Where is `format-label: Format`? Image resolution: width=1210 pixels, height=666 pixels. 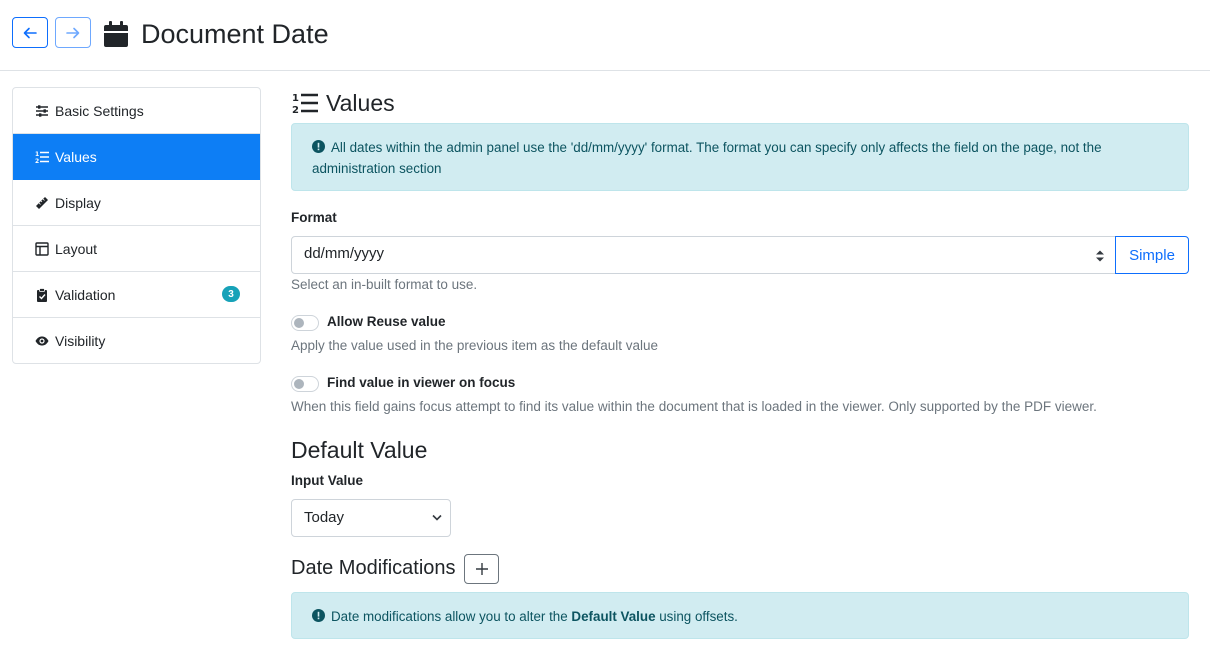 format-label: Format is located at coordinates (314, 217).